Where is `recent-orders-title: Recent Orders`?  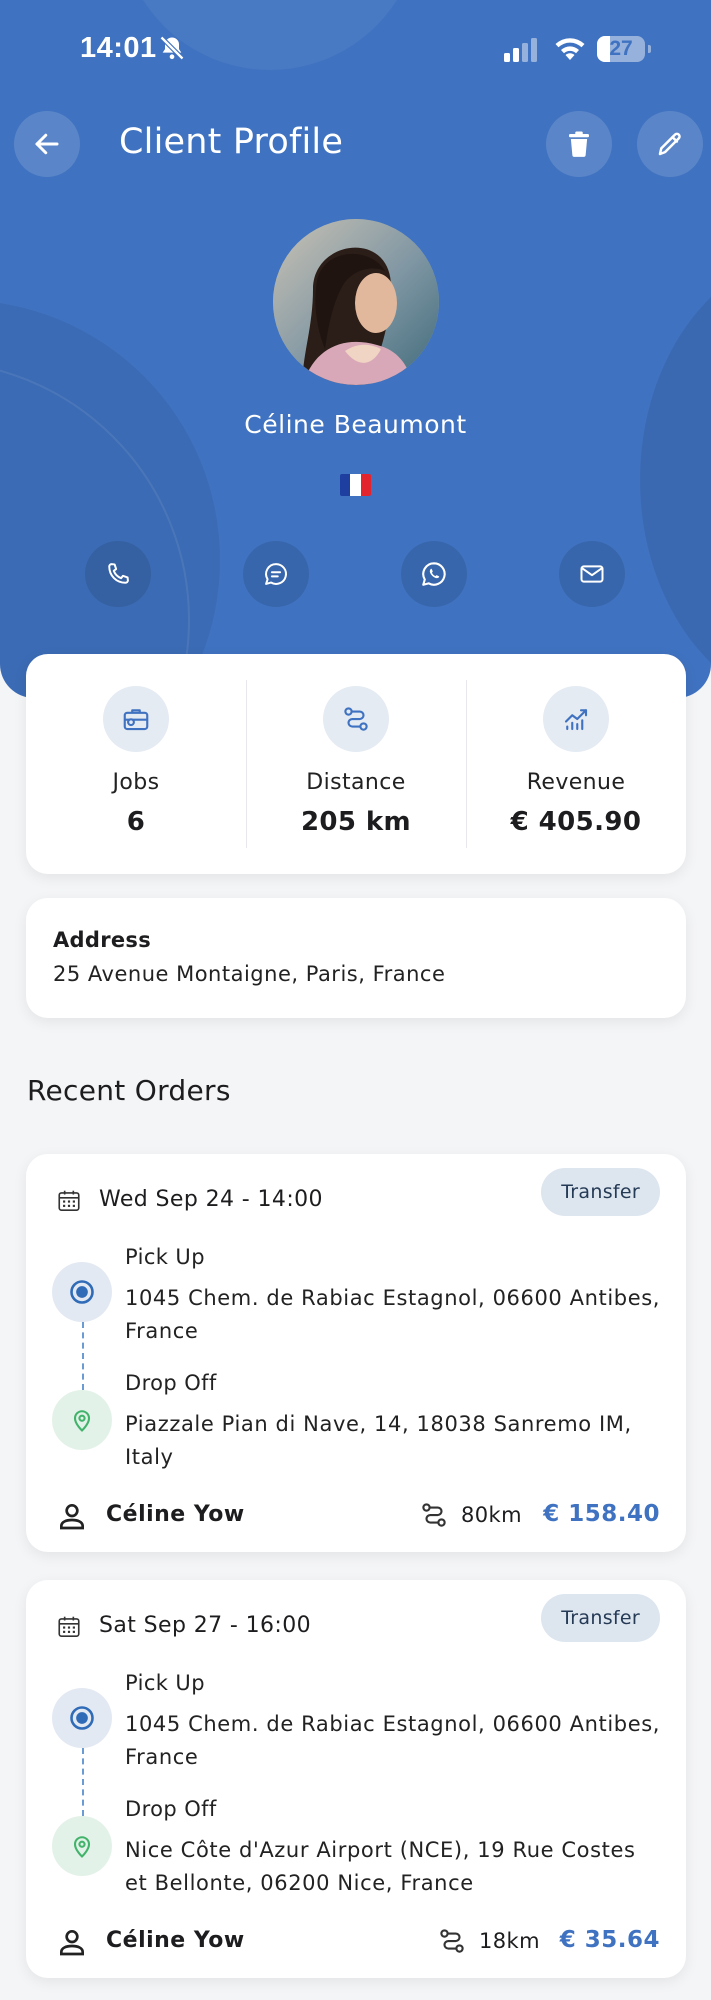 recent-orders-title: Recent Orders is located at coordinates (129, 1090).